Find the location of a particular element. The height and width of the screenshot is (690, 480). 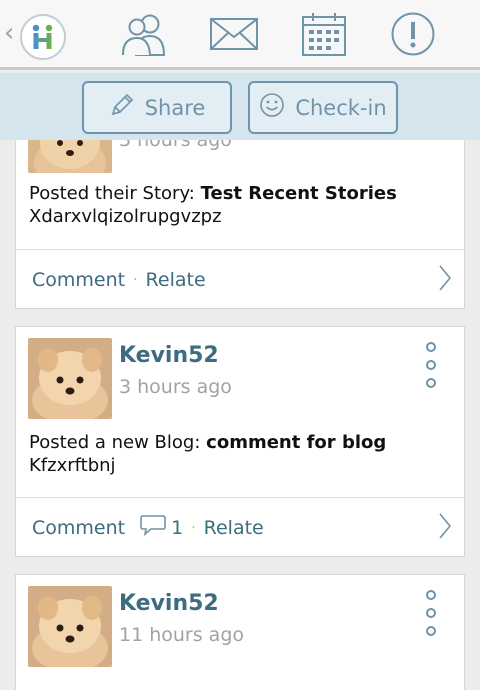

comment-bubble-icon is located at coordinates (153, 527).